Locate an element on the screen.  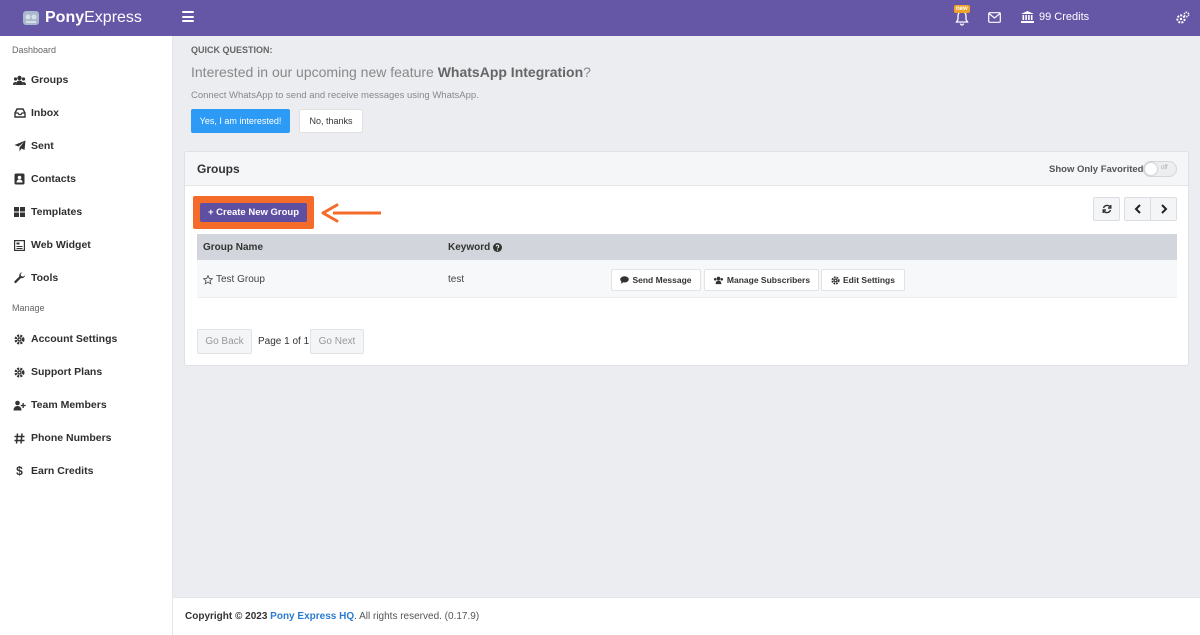
sidebar-item-inbox: Inbox is located at coordinates (36, 113).